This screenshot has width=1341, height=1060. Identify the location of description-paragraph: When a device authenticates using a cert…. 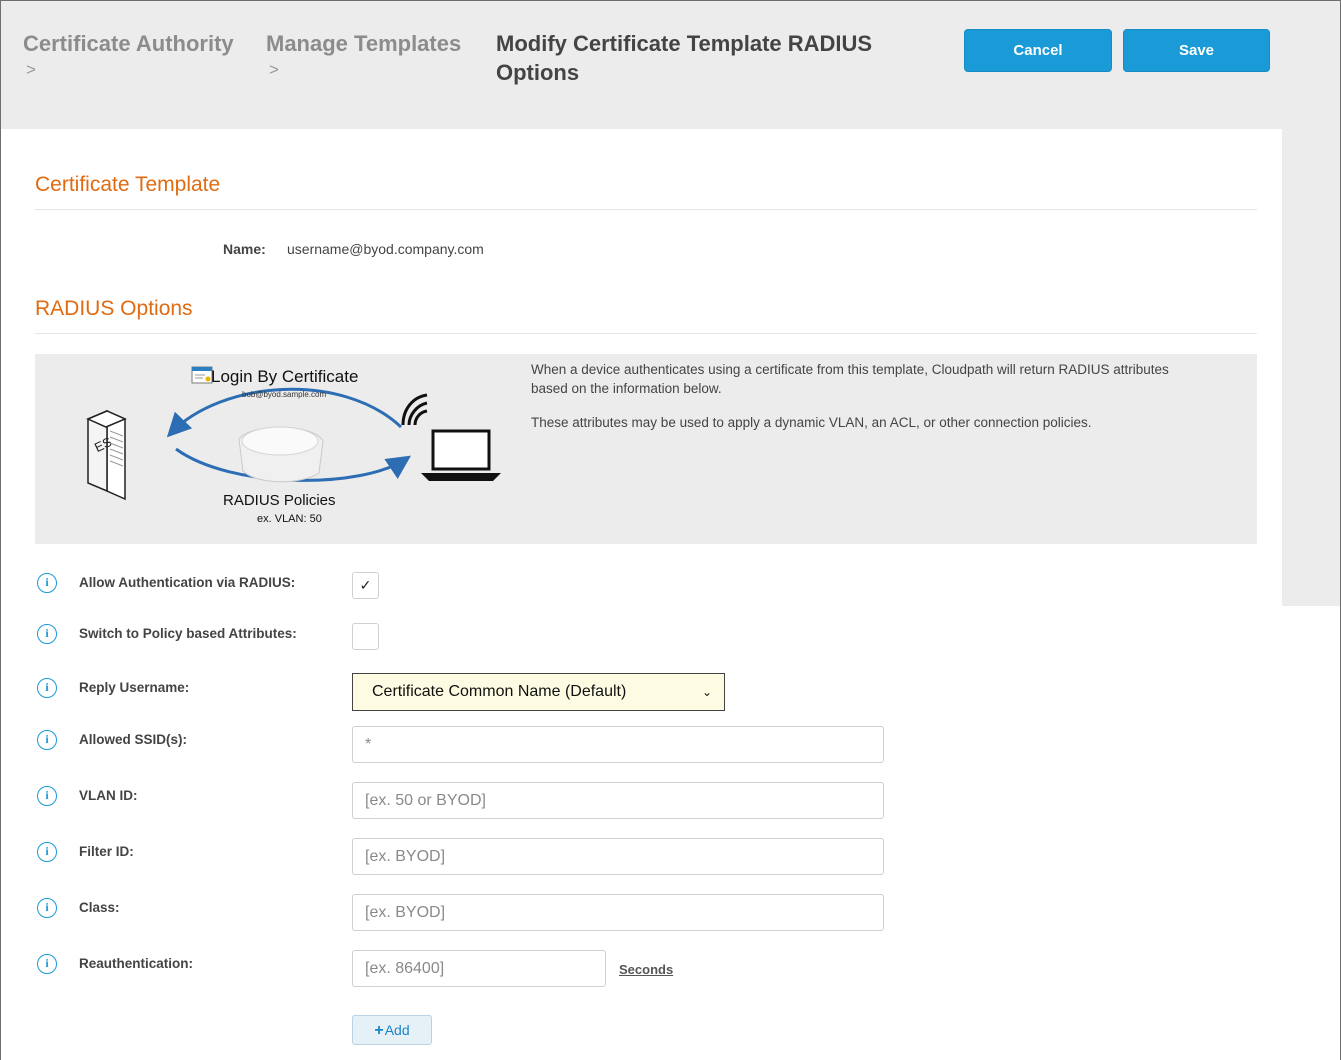
(850, 379).